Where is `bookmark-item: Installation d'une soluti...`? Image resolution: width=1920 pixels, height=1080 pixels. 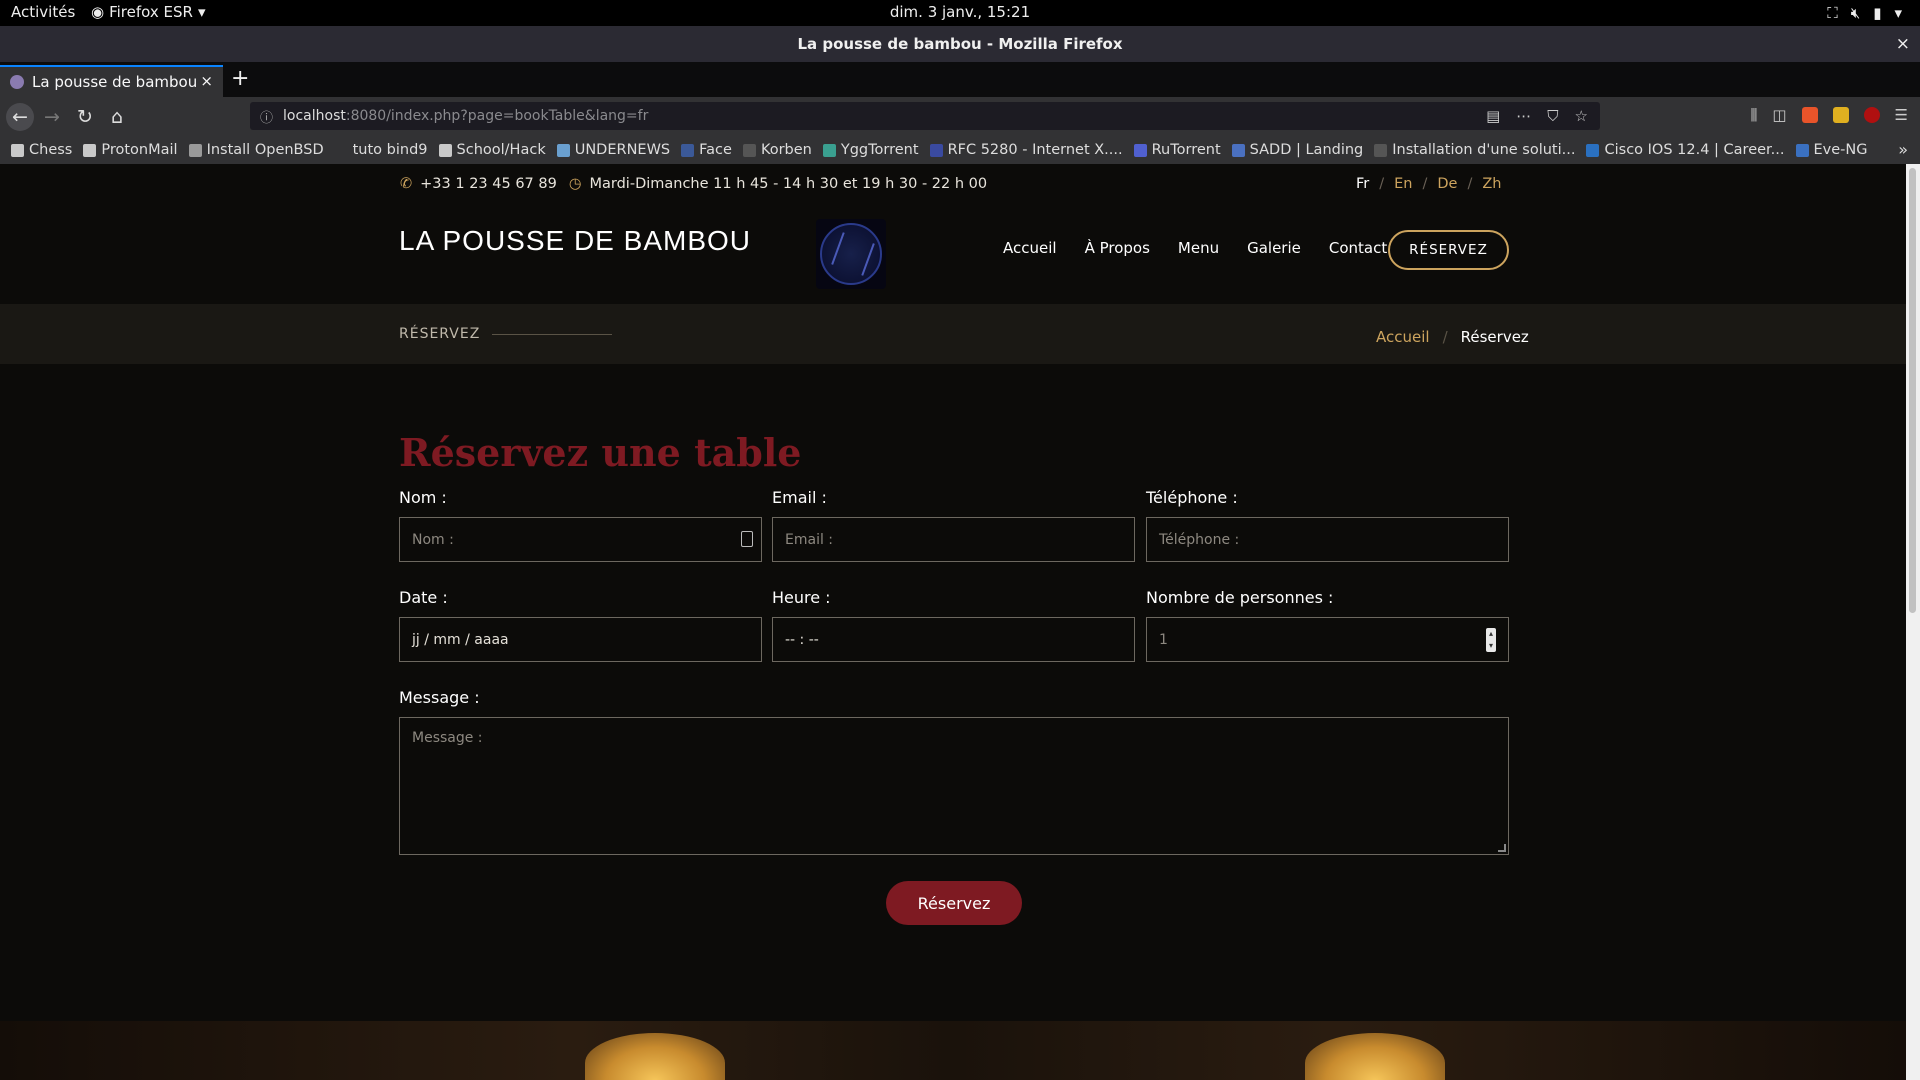 bookmark-item: Installation d'une soluti... is located at coordinates (1474, 150).